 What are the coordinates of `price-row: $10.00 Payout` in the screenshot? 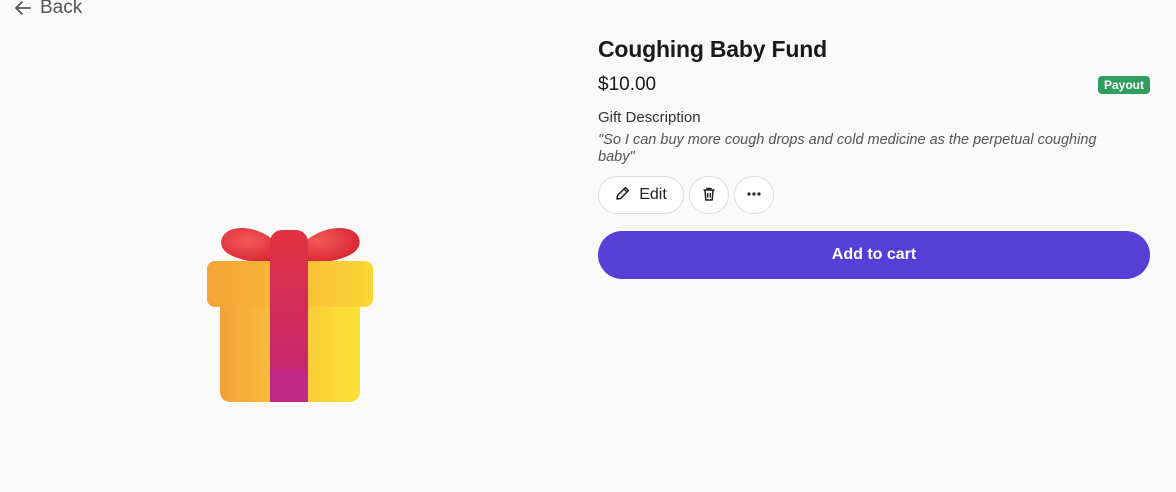 It's located at (874, 85).